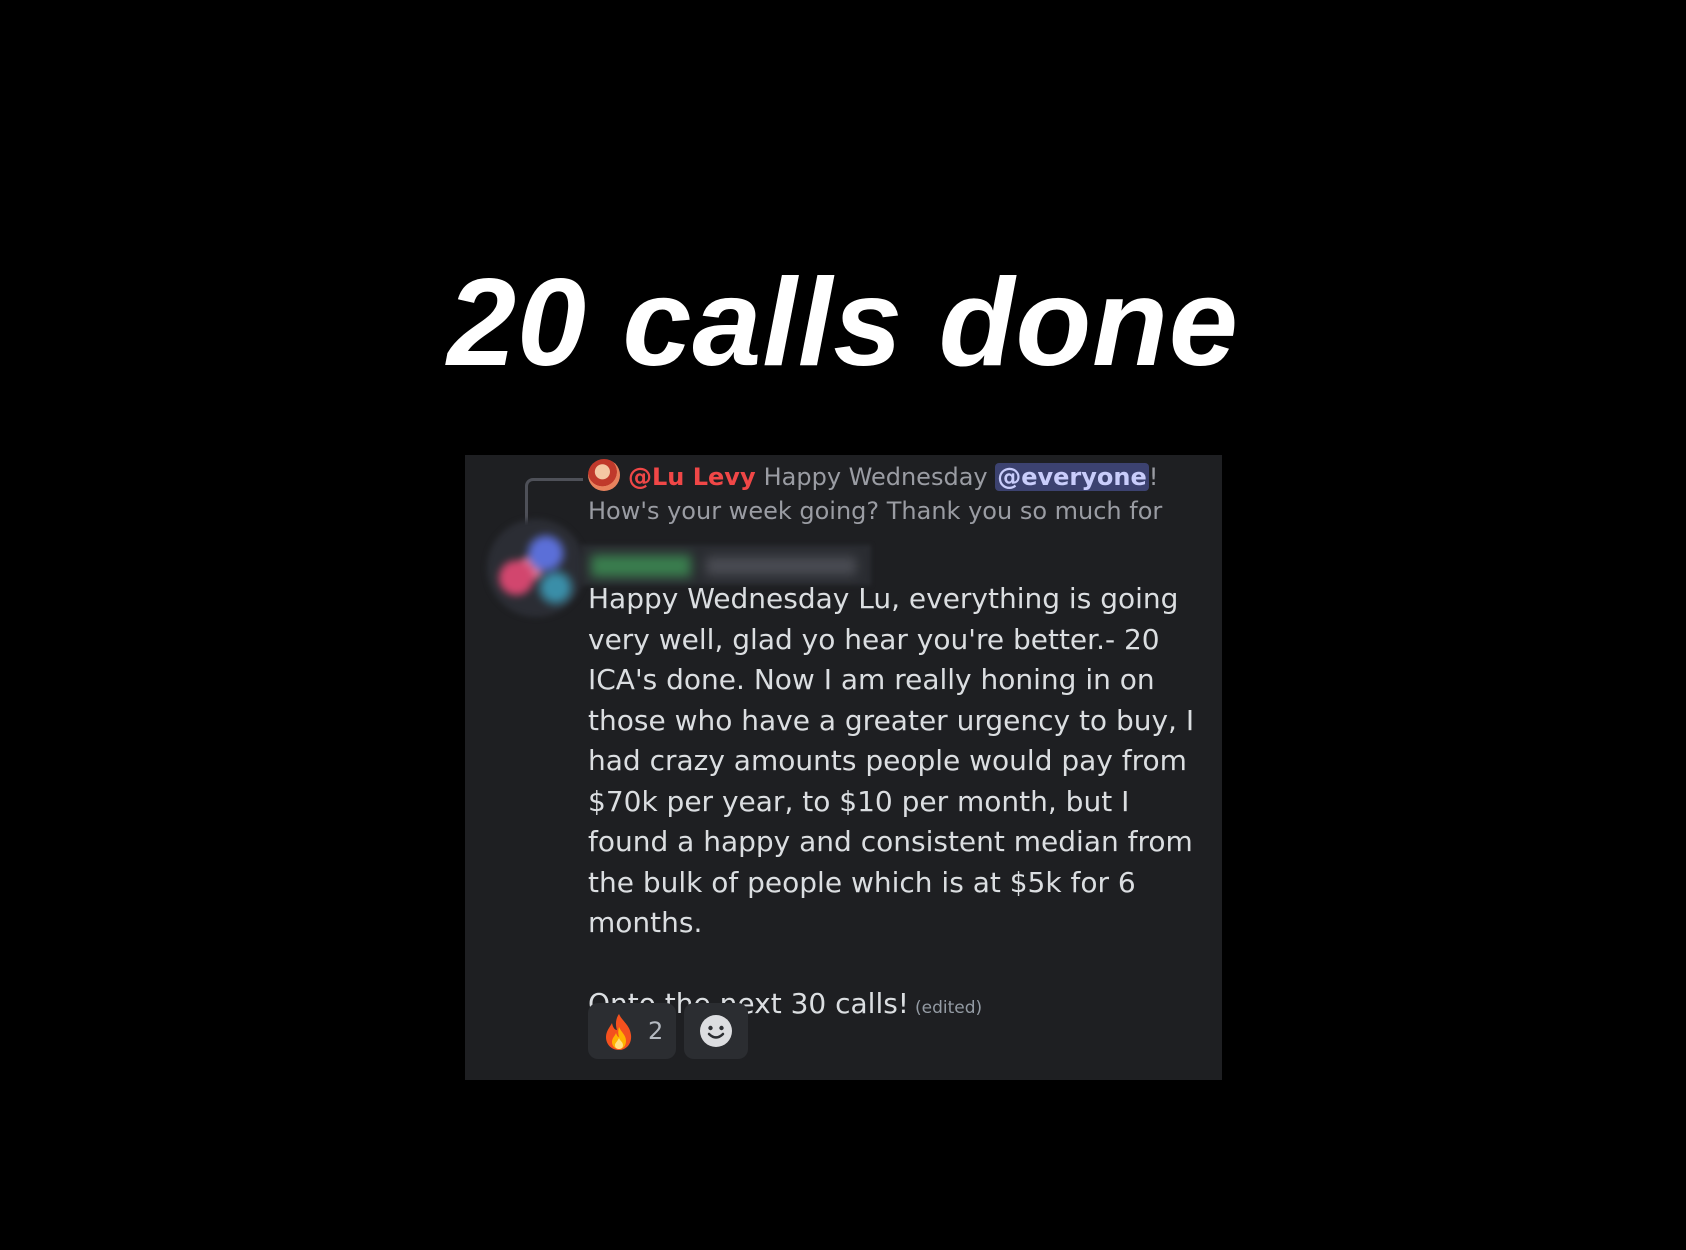 This screenshot has height=1250, width=1686. What do you see at coordinates (641, 566) in the screenshot?
I see `author-name-redacted` at bounding box center [641, 566].